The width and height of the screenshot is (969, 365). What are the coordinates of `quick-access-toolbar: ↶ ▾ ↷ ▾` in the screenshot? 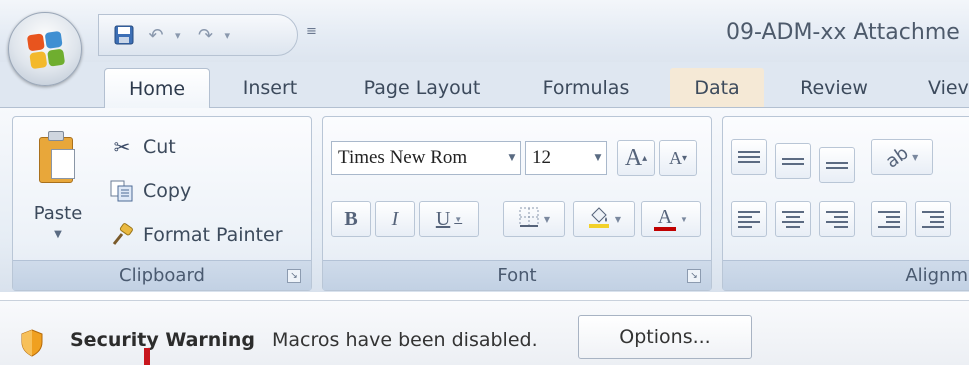 It's located at (198, 35).